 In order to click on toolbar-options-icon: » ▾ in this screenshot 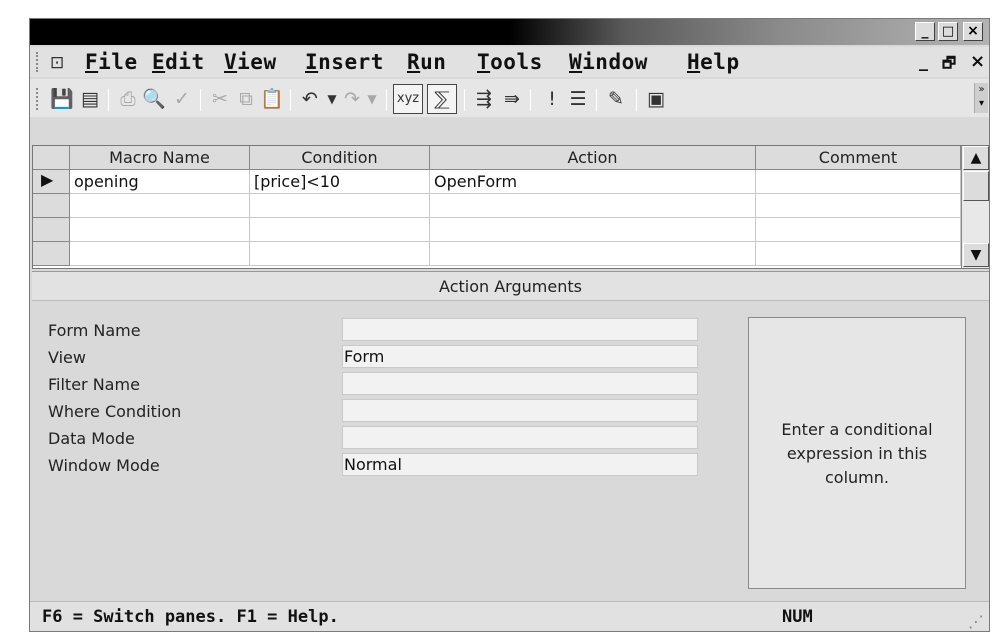, I will do `click(981, 98)`.